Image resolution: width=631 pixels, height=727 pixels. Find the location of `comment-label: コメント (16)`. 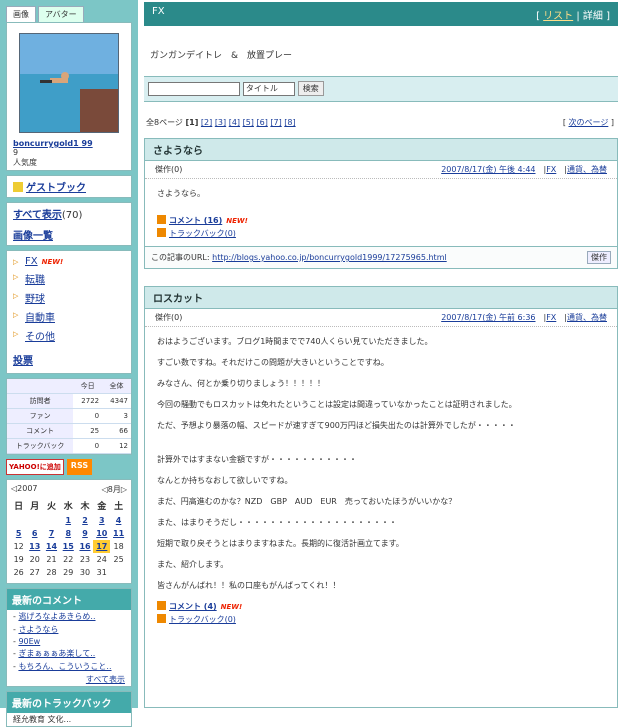

comment-label: コメント (16) is located at coordinates (195, 220).